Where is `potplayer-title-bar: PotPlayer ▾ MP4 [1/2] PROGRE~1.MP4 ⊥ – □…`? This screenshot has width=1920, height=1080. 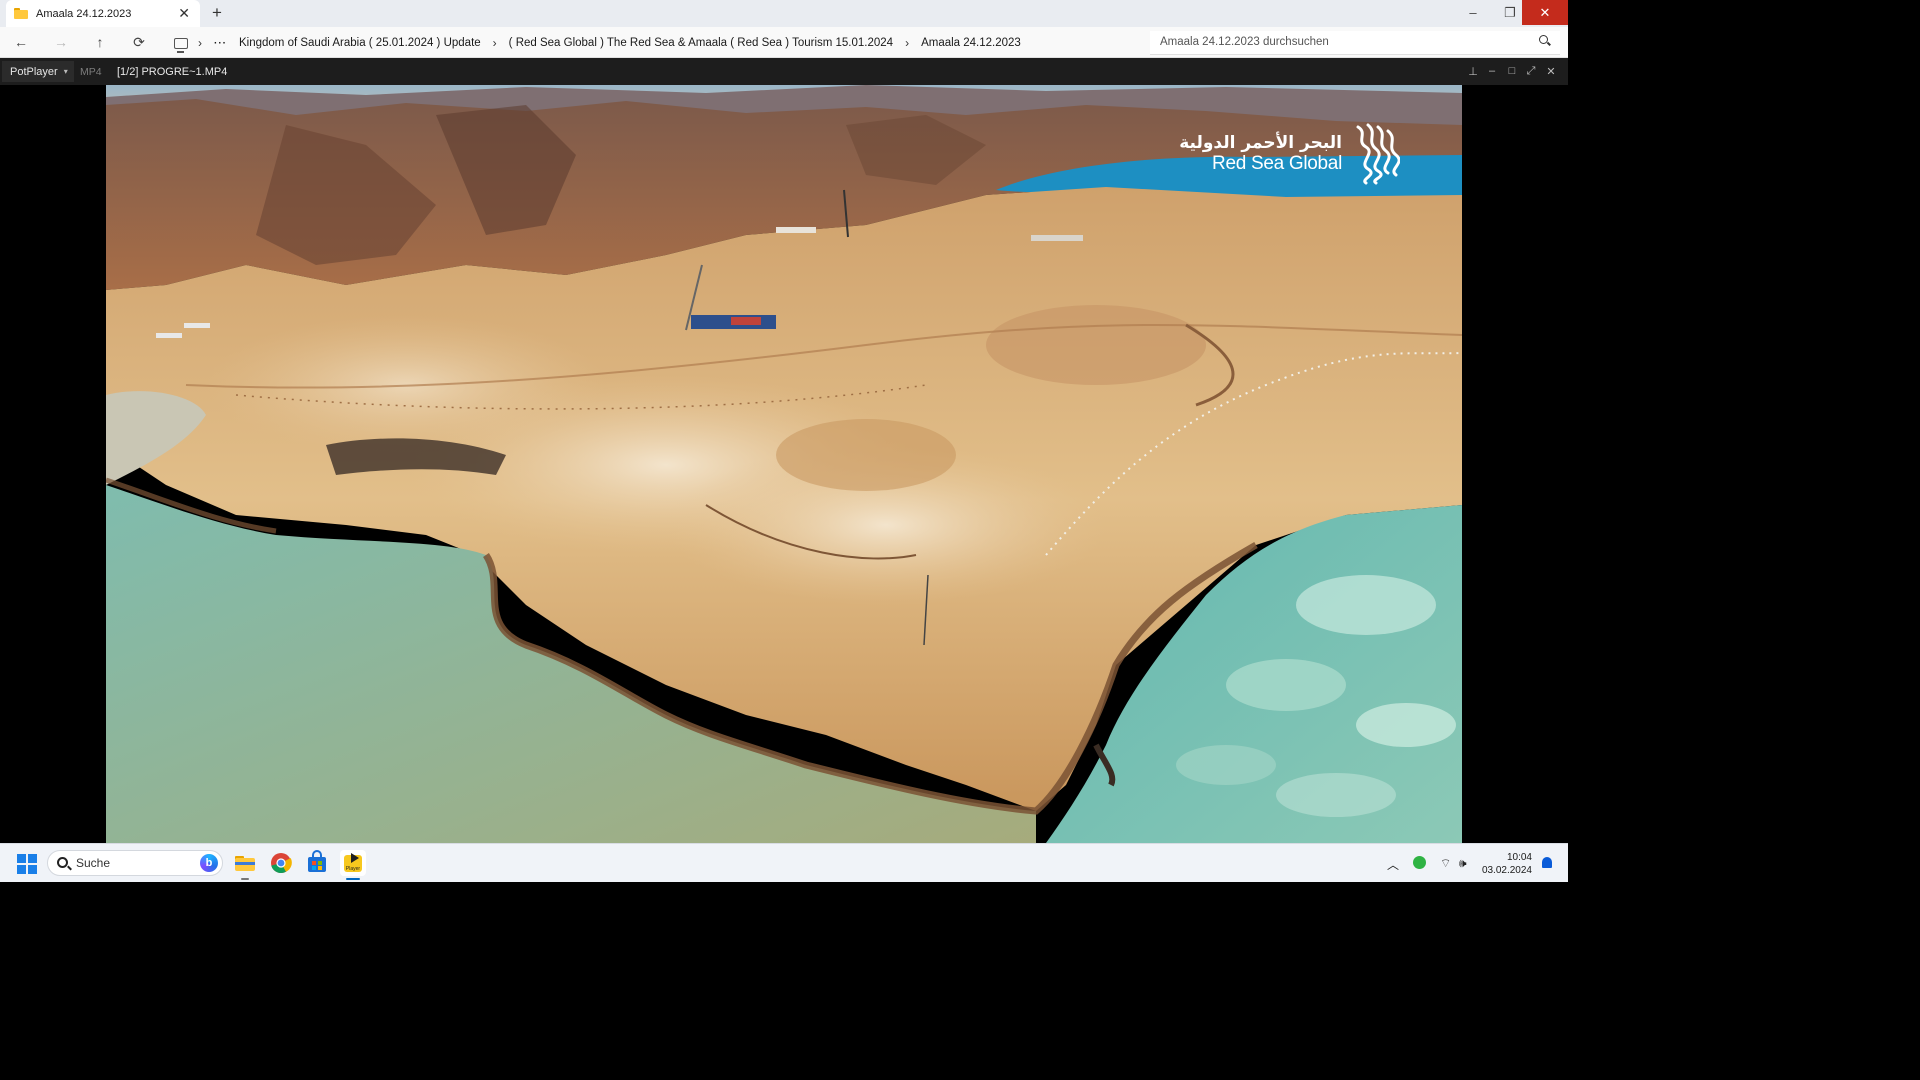
potplayer-title-bar: PotPlayer ▾ MP4 [1/2] PROGRE~1.MP4 ⊥ – □… is located at coordinates (784, 71).